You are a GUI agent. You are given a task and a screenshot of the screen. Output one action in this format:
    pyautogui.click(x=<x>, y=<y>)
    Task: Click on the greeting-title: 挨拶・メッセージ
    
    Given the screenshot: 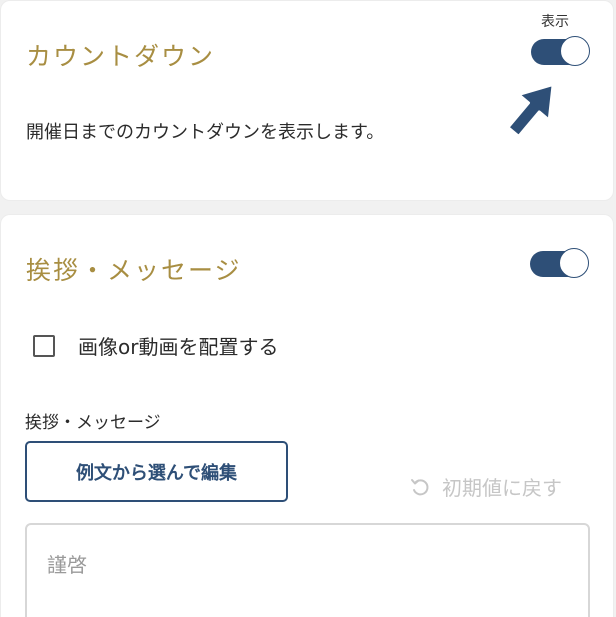 What is the action you would take?
    pyautogui.click(x=134, y=270)
    